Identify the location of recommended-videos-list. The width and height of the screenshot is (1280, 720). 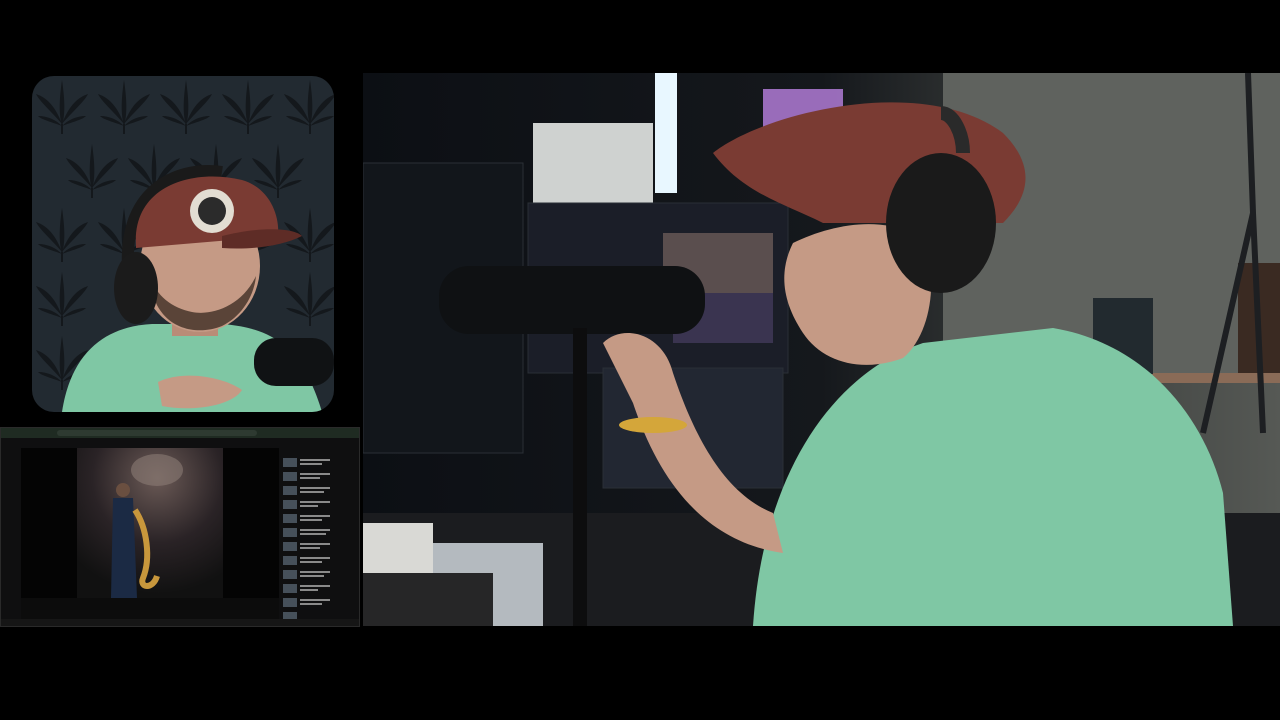
(311, 534).